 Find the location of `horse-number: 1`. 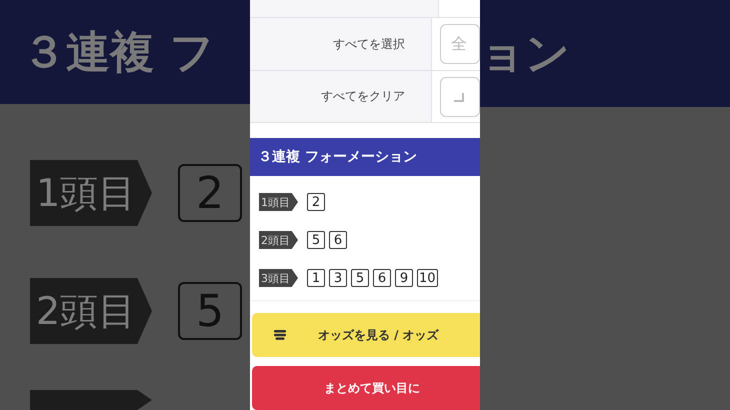

horse-number: 1 is located at coordinates (316, 278).